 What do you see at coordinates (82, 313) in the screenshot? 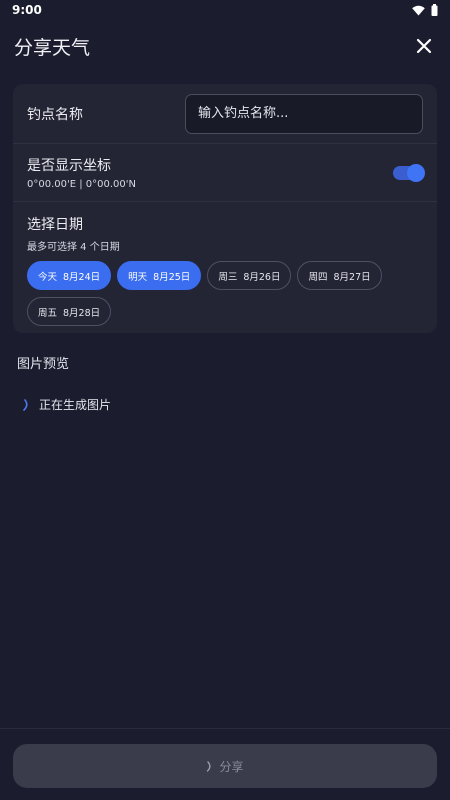
I see `date-chip-date: 8月28日` at bounding box center [82, 313].